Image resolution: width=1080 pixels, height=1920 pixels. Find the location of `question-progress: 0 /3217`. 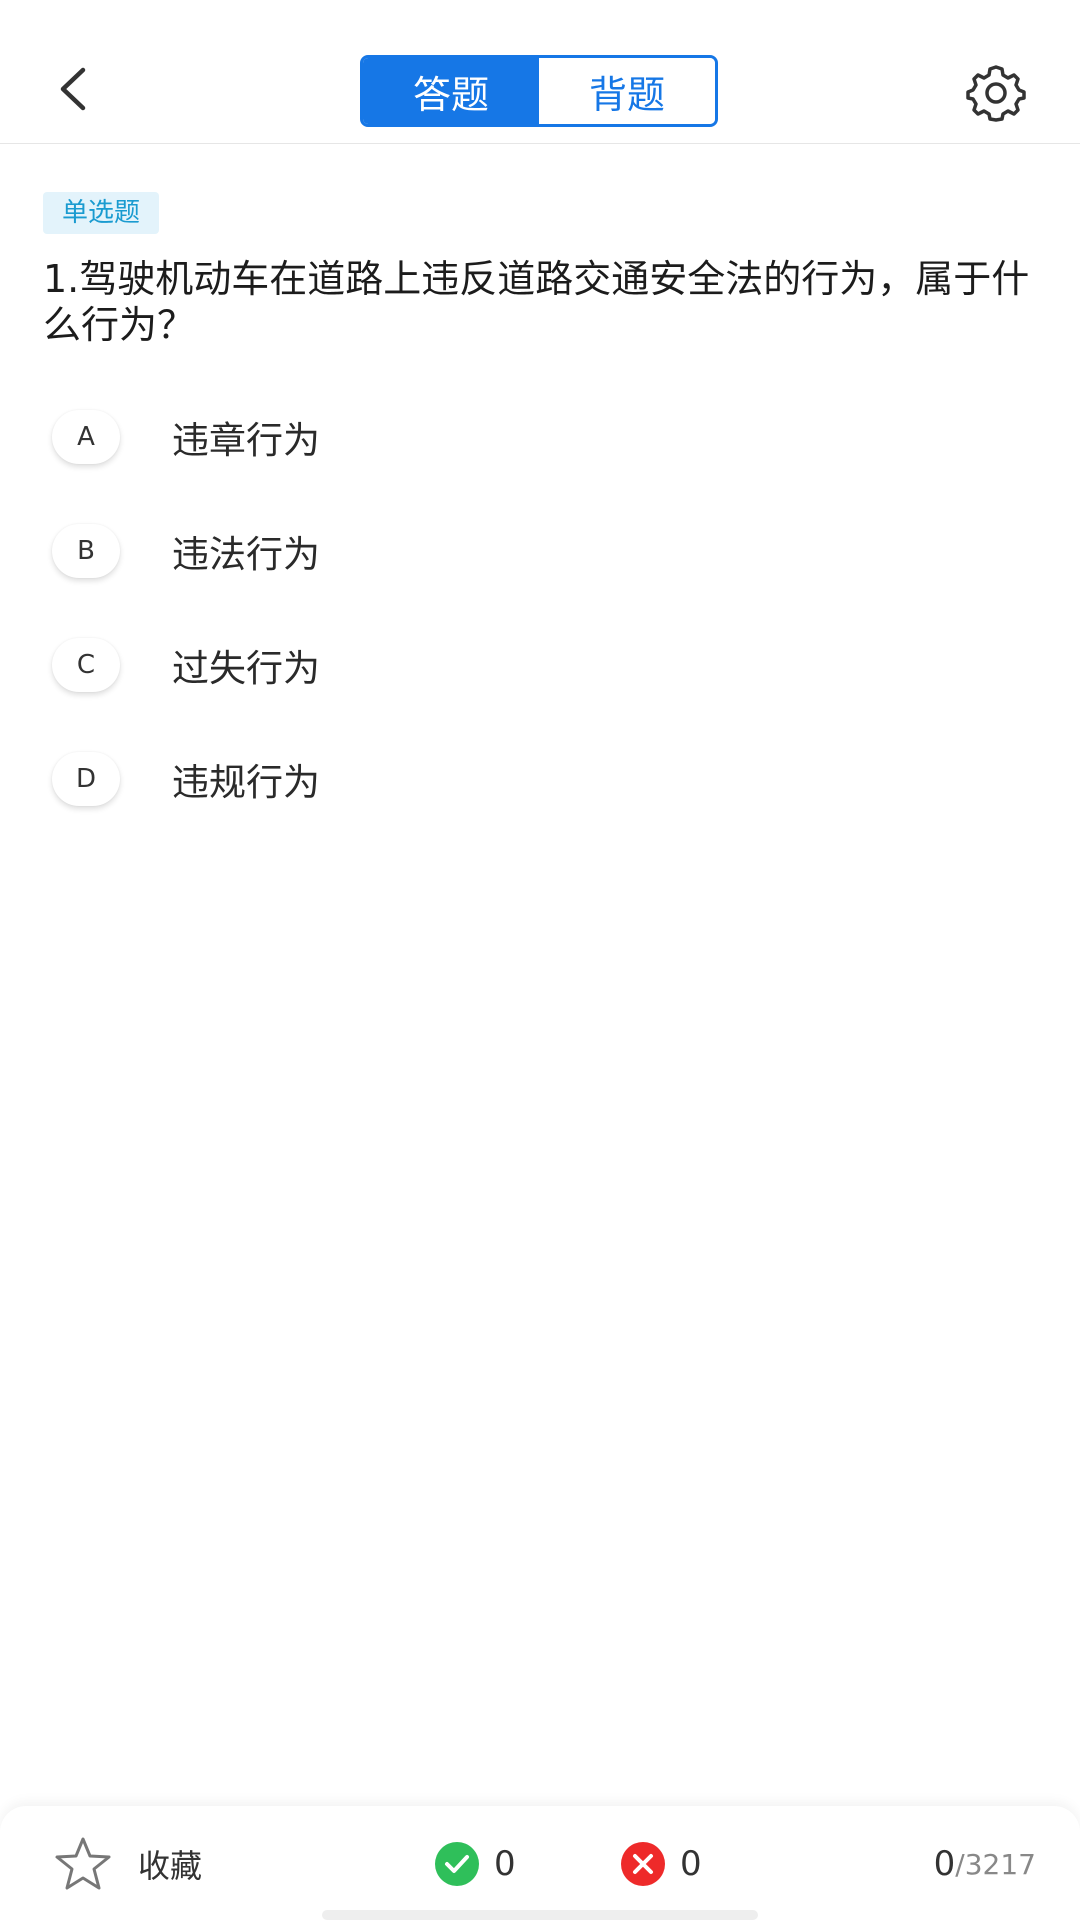

question-progress: 0 /3217 is located at coordinates (985, 1864).